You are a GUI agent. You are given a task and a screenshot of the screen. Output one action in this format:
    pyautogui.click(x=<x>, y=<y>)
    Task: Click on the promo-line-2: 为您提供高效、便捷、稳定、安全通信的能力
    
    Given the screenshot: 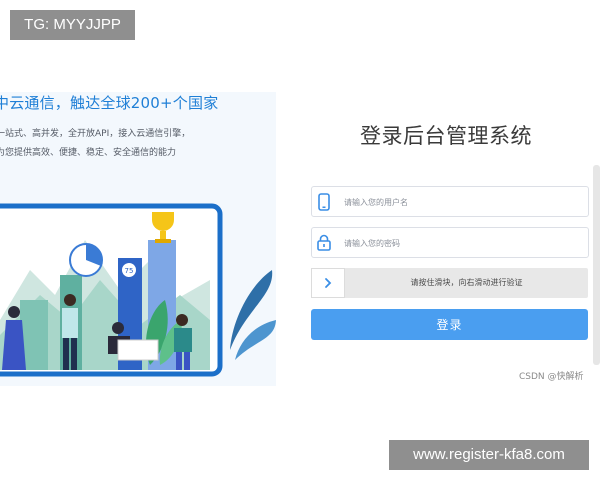 What is the action you would take?
    pyautogui.click(x=88, y=153)
    